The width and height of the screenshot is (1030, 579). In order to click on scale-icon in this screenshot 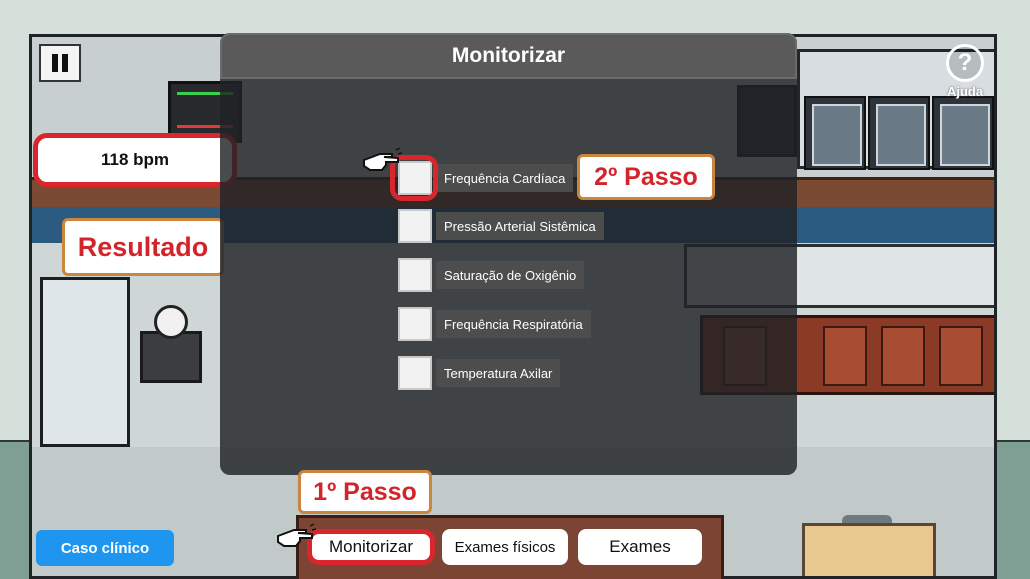, I will do `click(171, 322)`.